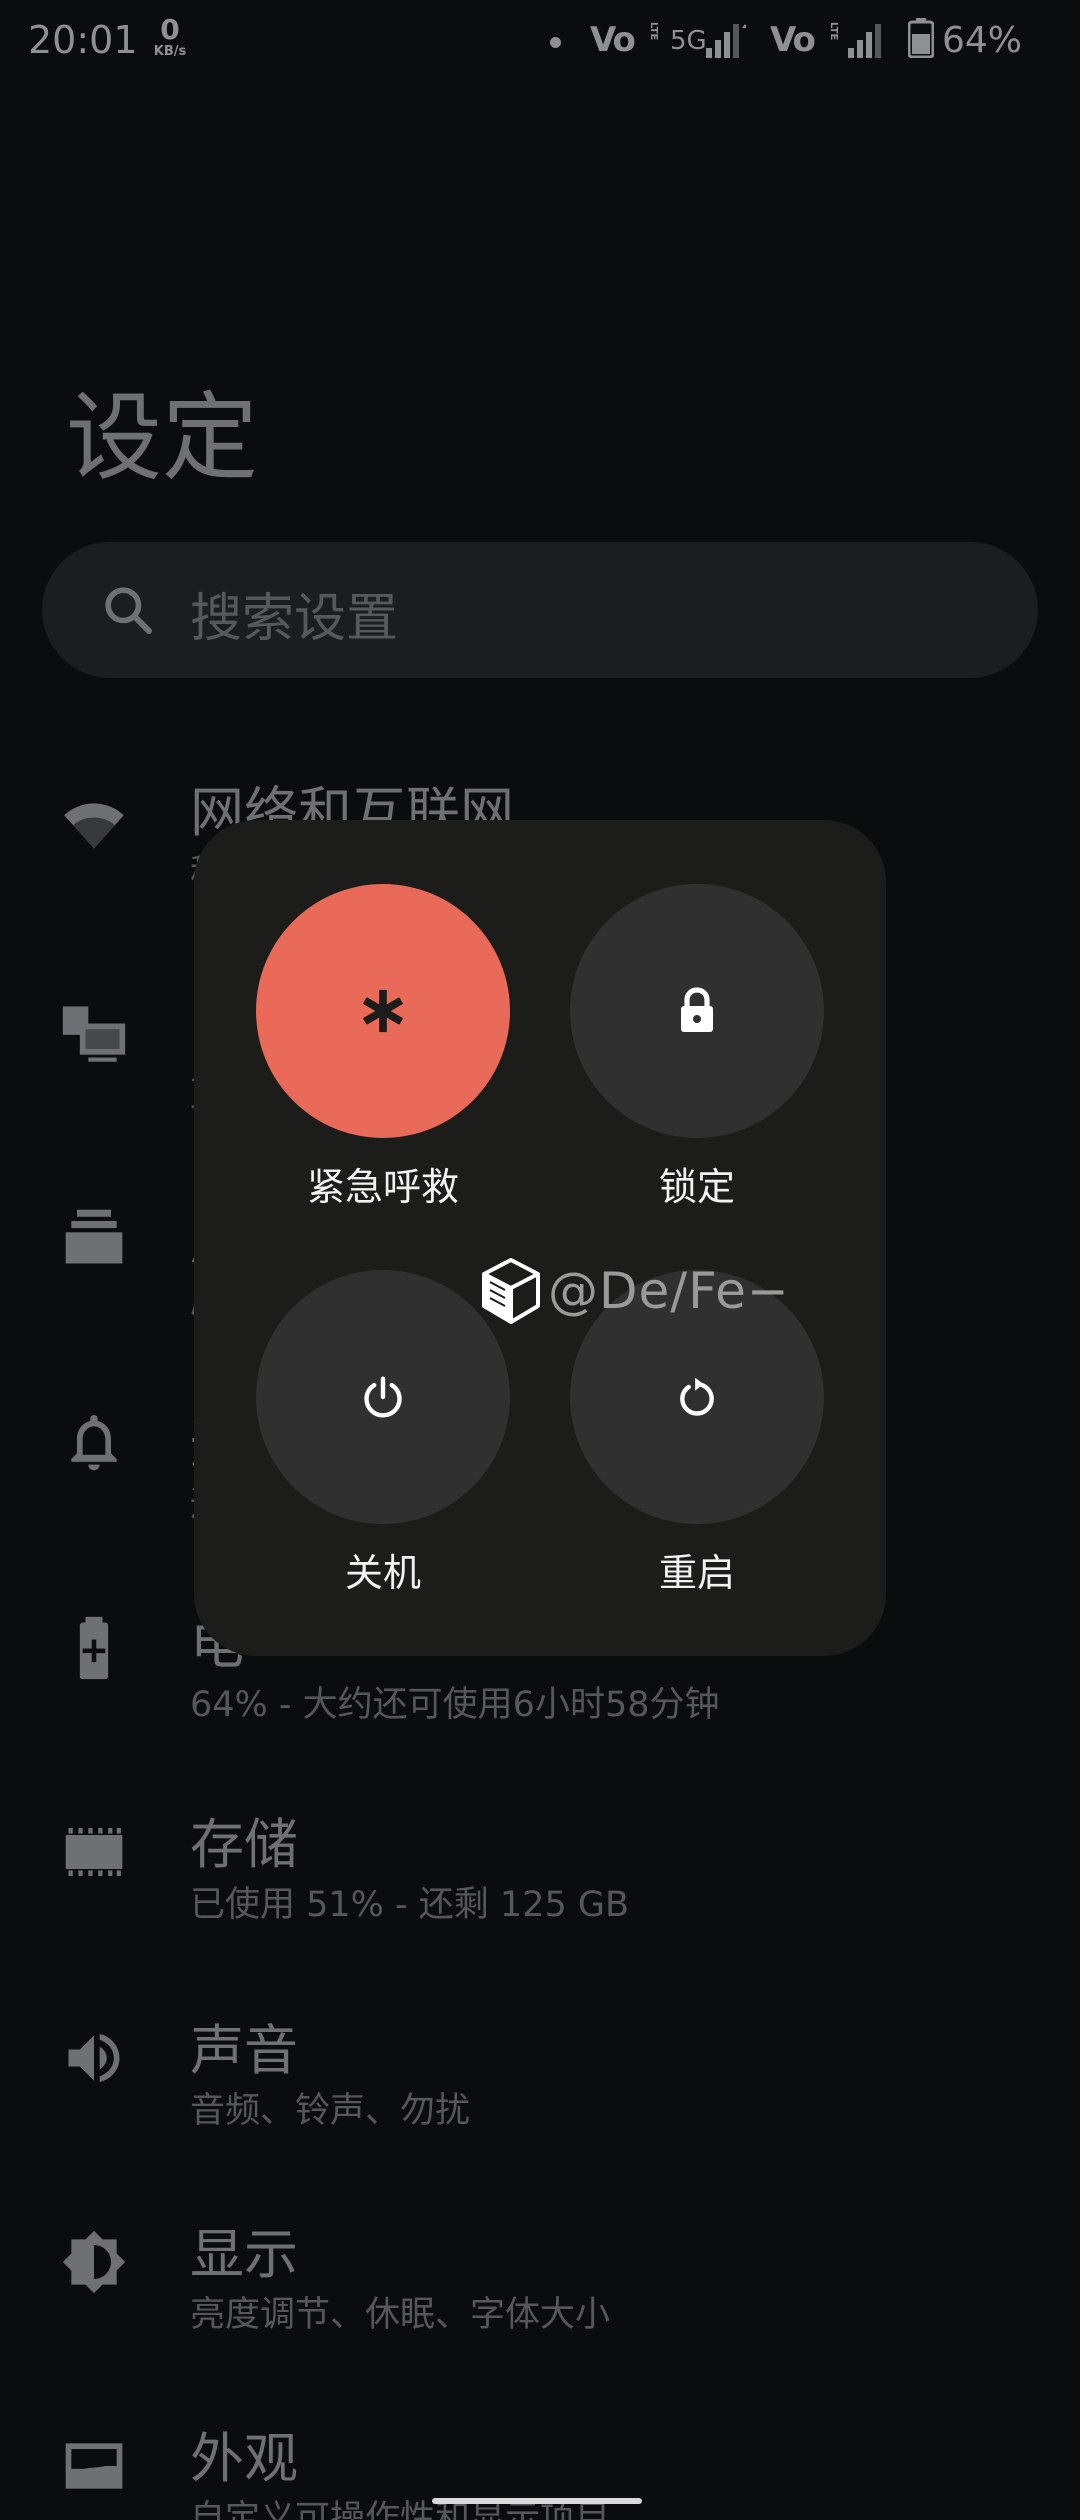 This screenshot has width=1080, height=2520. I want to click on network-speed-value: 0, so click(170, 29).